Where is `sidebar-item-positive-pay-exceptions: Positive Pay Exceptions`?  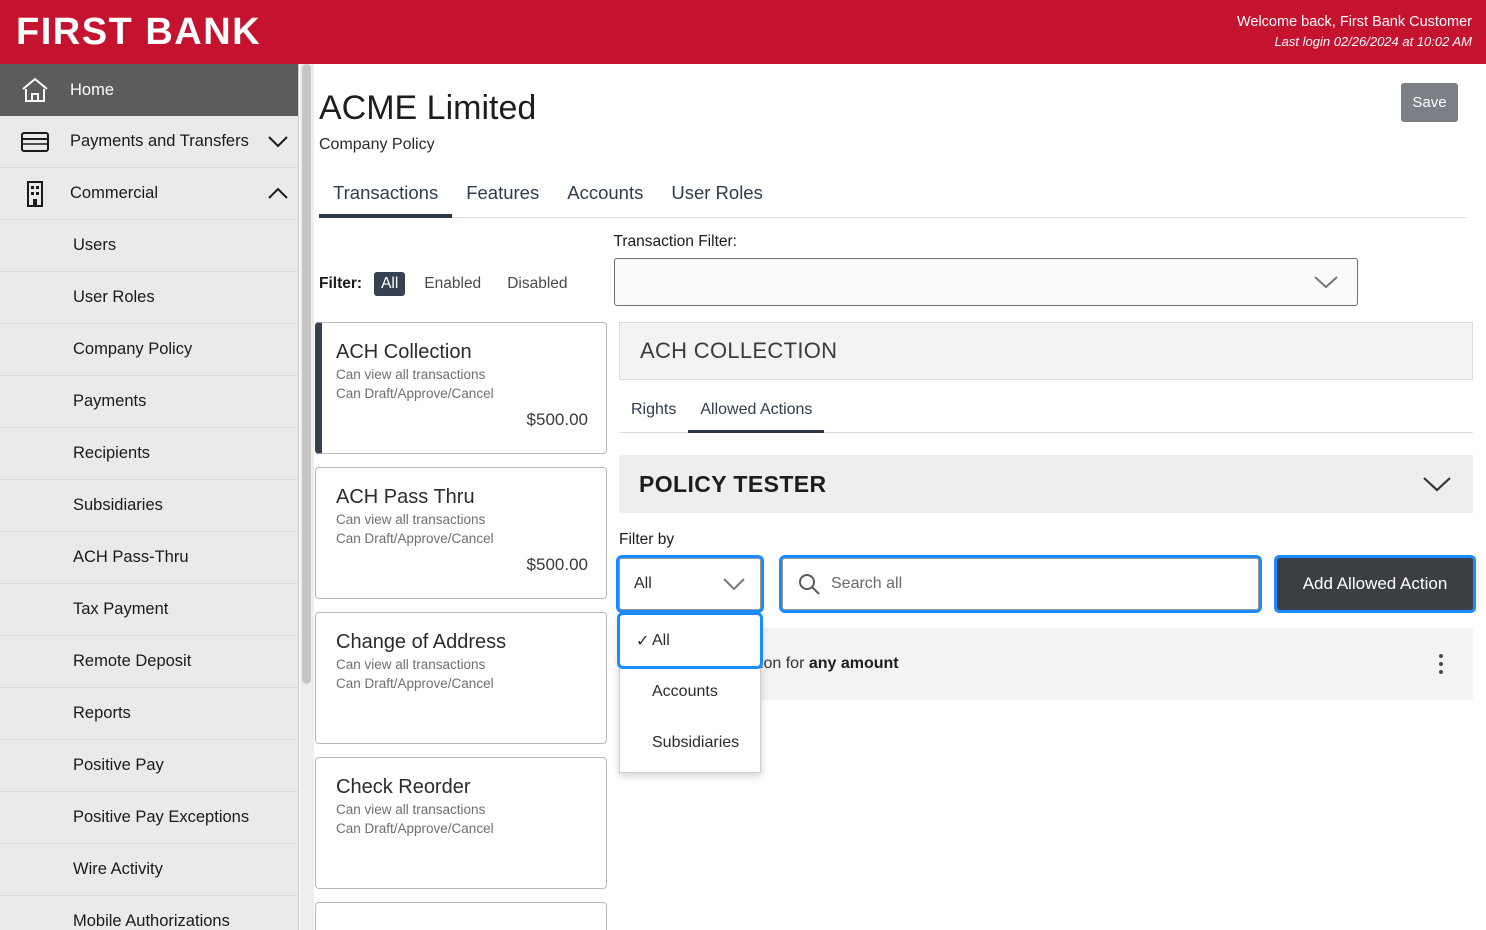 sidebar-item-positive-pay-exceptions: Positive Pay Exceptions is located at coordinates (149, 818).